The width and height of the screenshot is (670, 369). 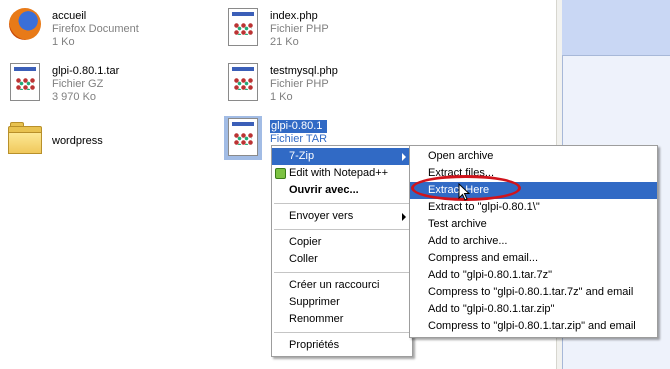 What do you see at coordinates (69, 16) in the screenshot?
I see `file-name: accueil` at bounding box center [69, 16].